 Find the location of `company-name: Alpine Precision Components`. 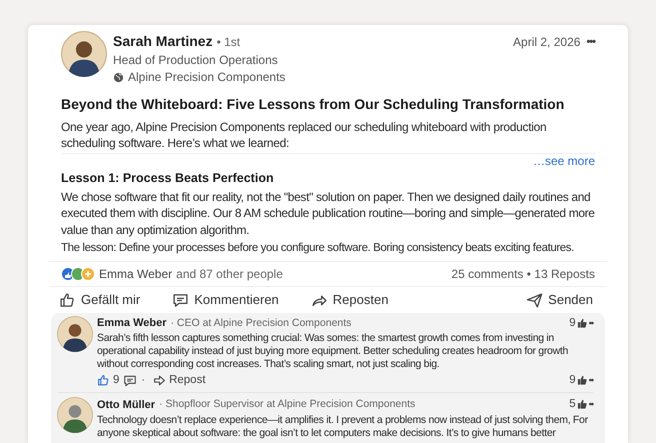

company-name: Alpine Precision Components is located at coordinates (207, 77).